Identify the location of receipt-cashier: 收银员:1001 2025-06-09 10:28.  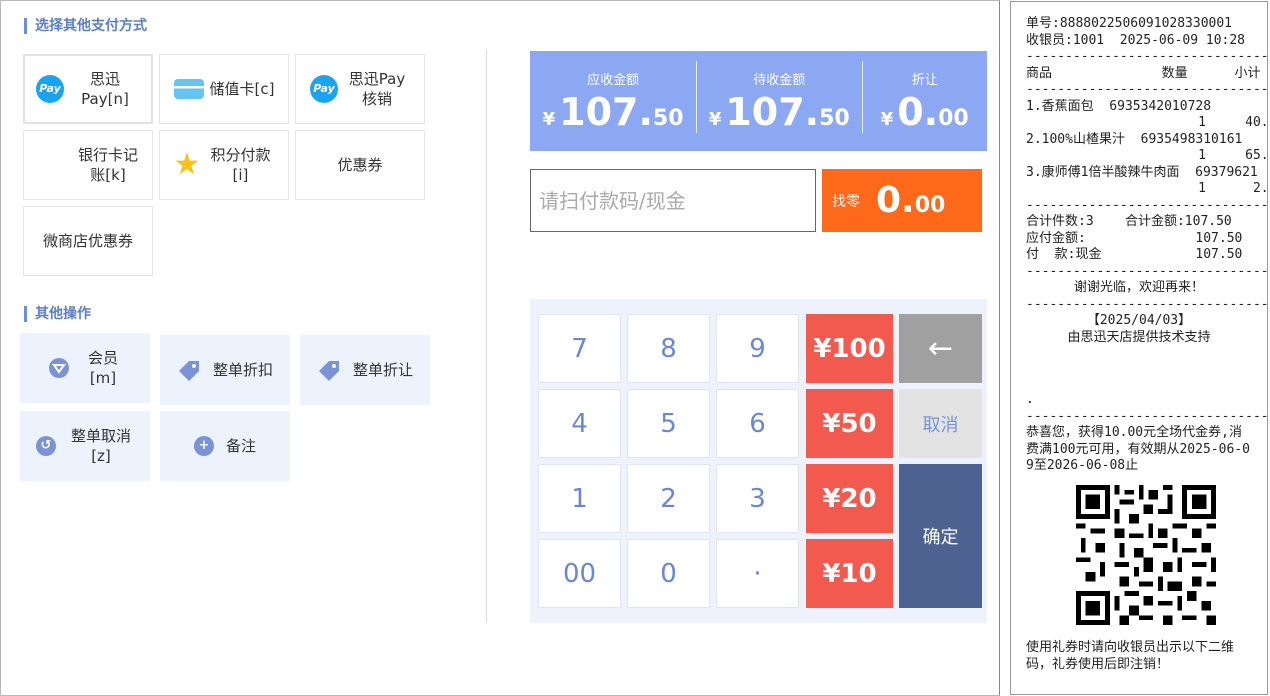
(1136, 40).